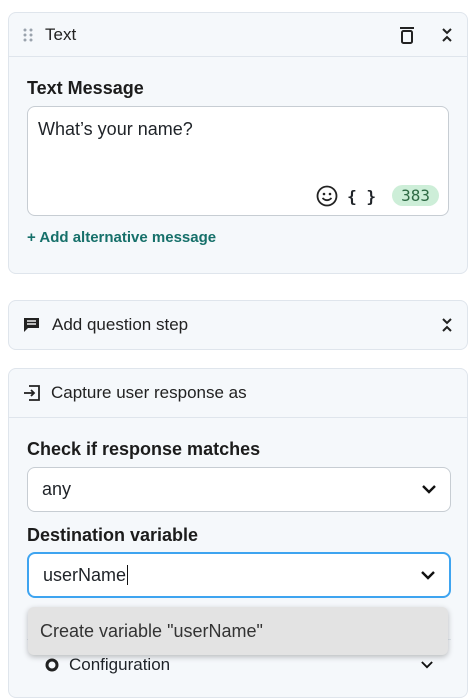 The image size is (474, 698). What do you see at coordinates (239, 489) in the screenshot?
I see `match-type-select: any` at bounding box center [239, 489].